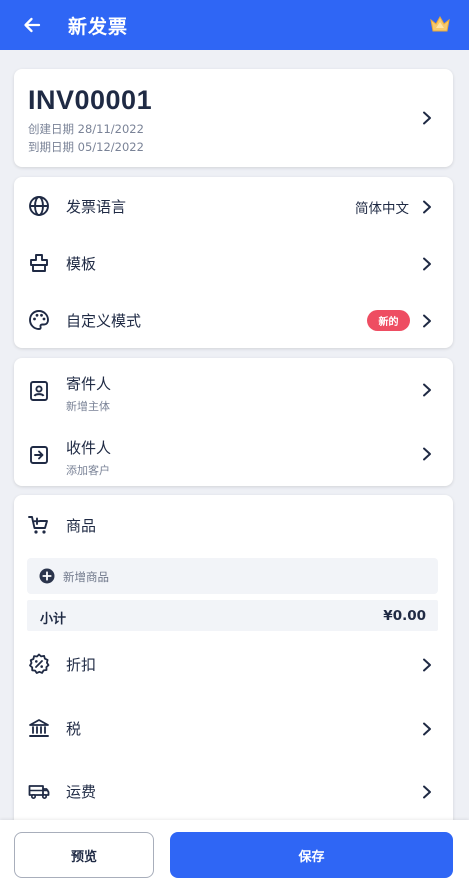 This screenshot has height=881, width=469. What do you see at coordinates (38, 525) in the screenshot?
I see `cart-plus-icon` at bounding box center [38, 525].